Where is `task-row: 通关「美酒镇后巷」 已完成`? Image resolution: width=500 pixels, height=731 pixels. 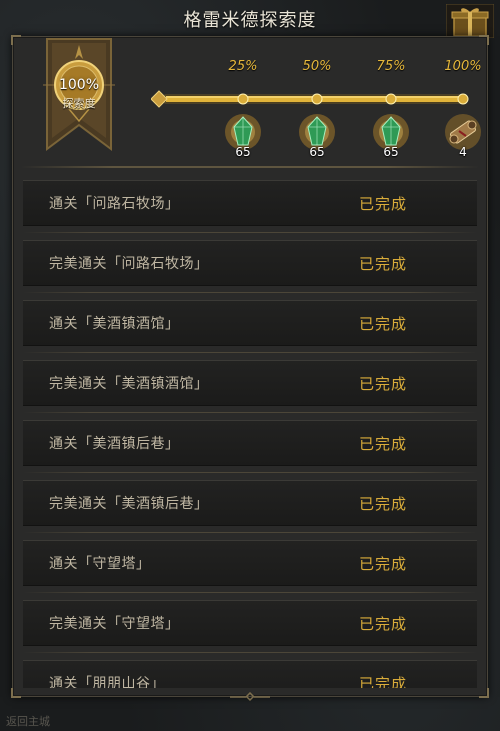 task-row: 通关「美酒镇后巷」 已完成 is located at coordinates (250, 446).